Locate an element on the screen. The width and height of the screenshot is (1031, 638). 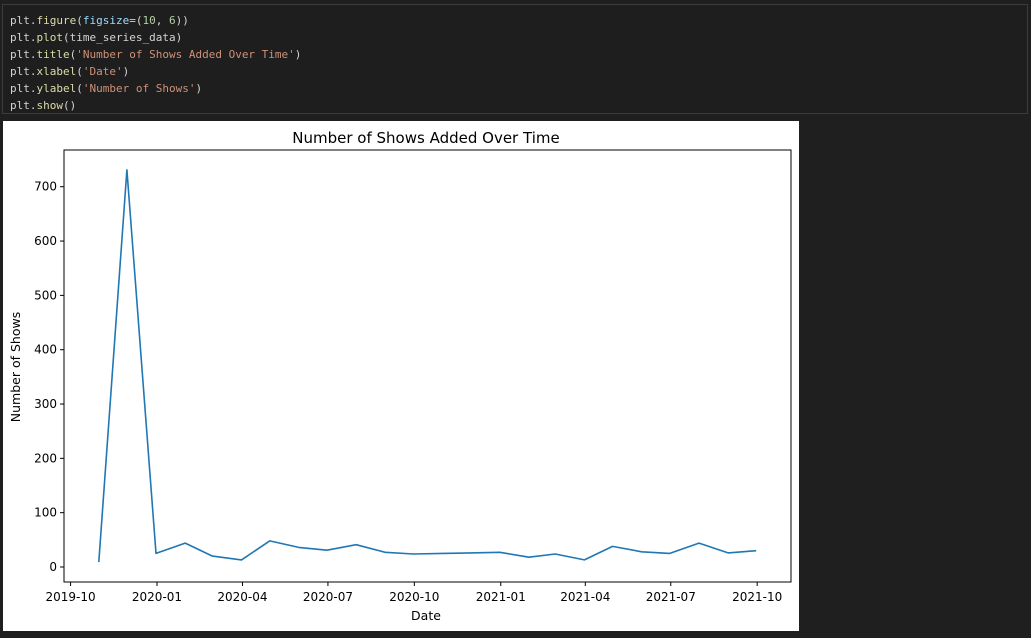
y-axis: 0 100 200 300 400 500 600 700 is located at coordinates (49, 377).